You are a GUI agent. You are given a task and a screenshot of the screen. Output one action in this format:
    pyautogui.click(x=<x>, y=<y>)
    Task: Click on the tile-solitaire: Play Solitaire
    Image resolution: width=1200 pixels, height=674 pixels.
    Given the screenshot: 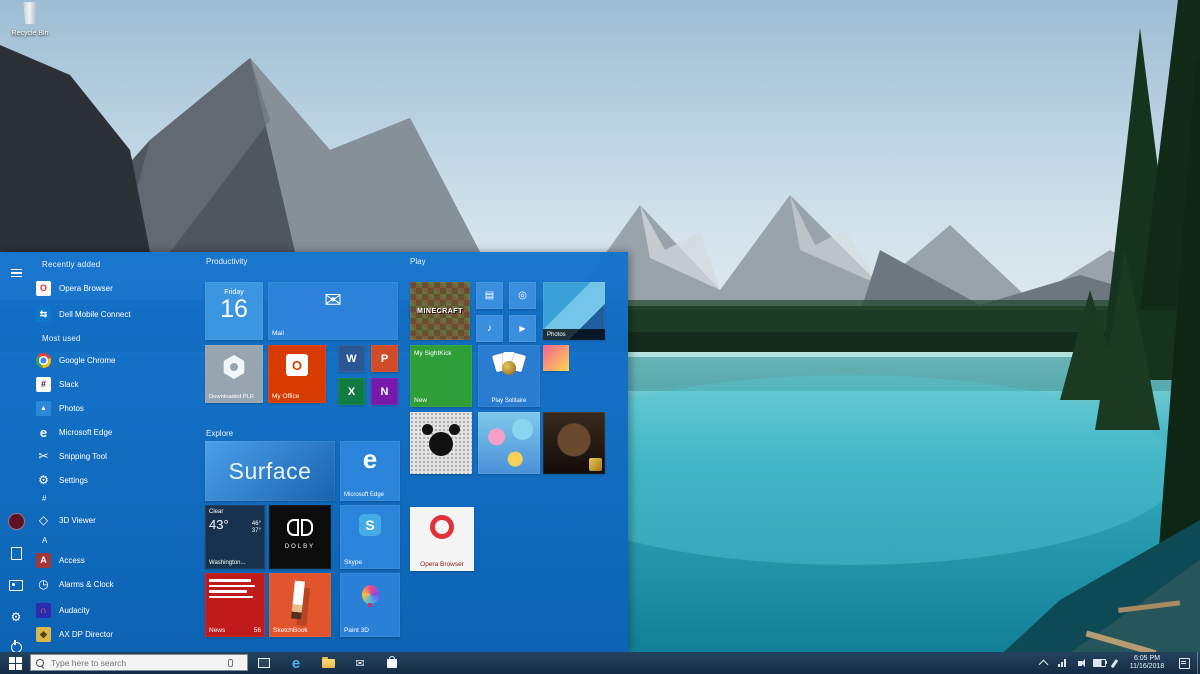 What is the action you would take?
    pyautogui.click(x=509, y=376)
    